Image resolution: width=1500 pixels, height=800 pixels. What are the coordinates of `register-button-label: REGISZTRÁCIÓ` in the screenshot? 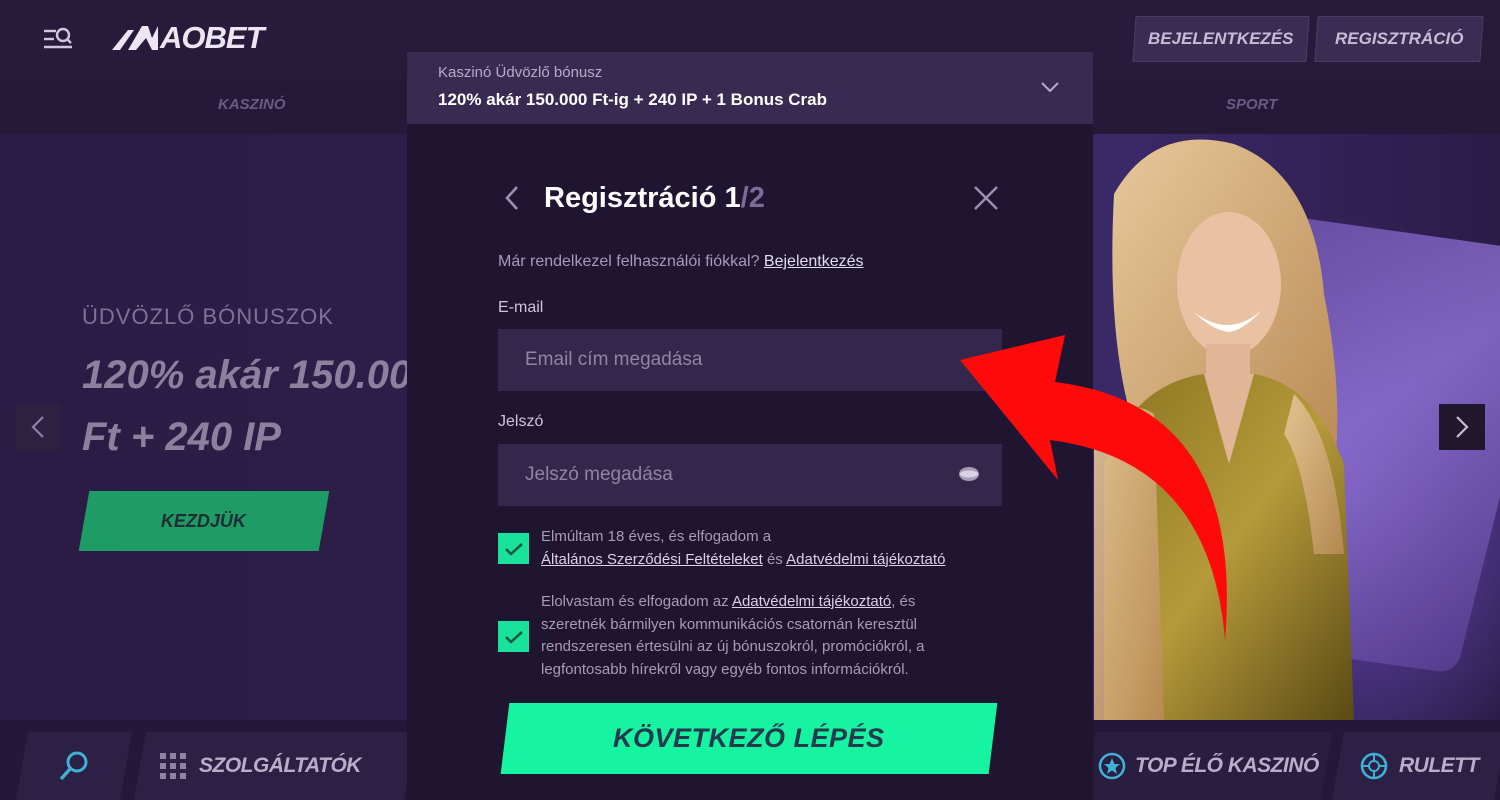 It's located at (1399, 38).